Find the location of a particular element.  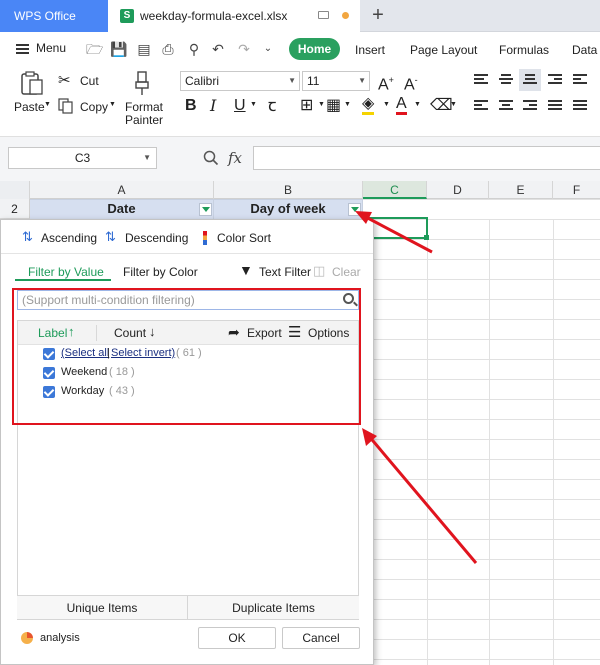

function-icon: fx is located at coordinates (235, 158).